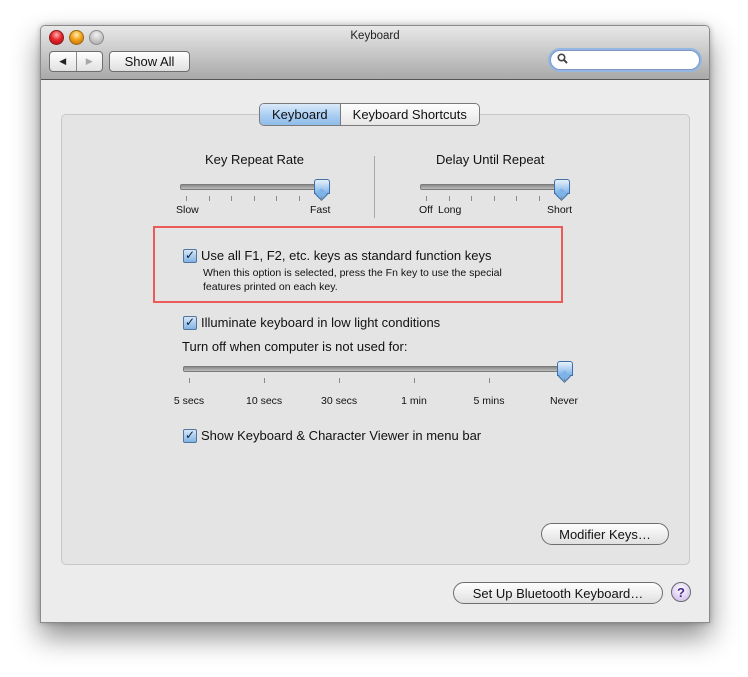 The height and width of the screenshot is (677, 748). I want to click on back-arrow-icon: ◀, so click(63, 61).